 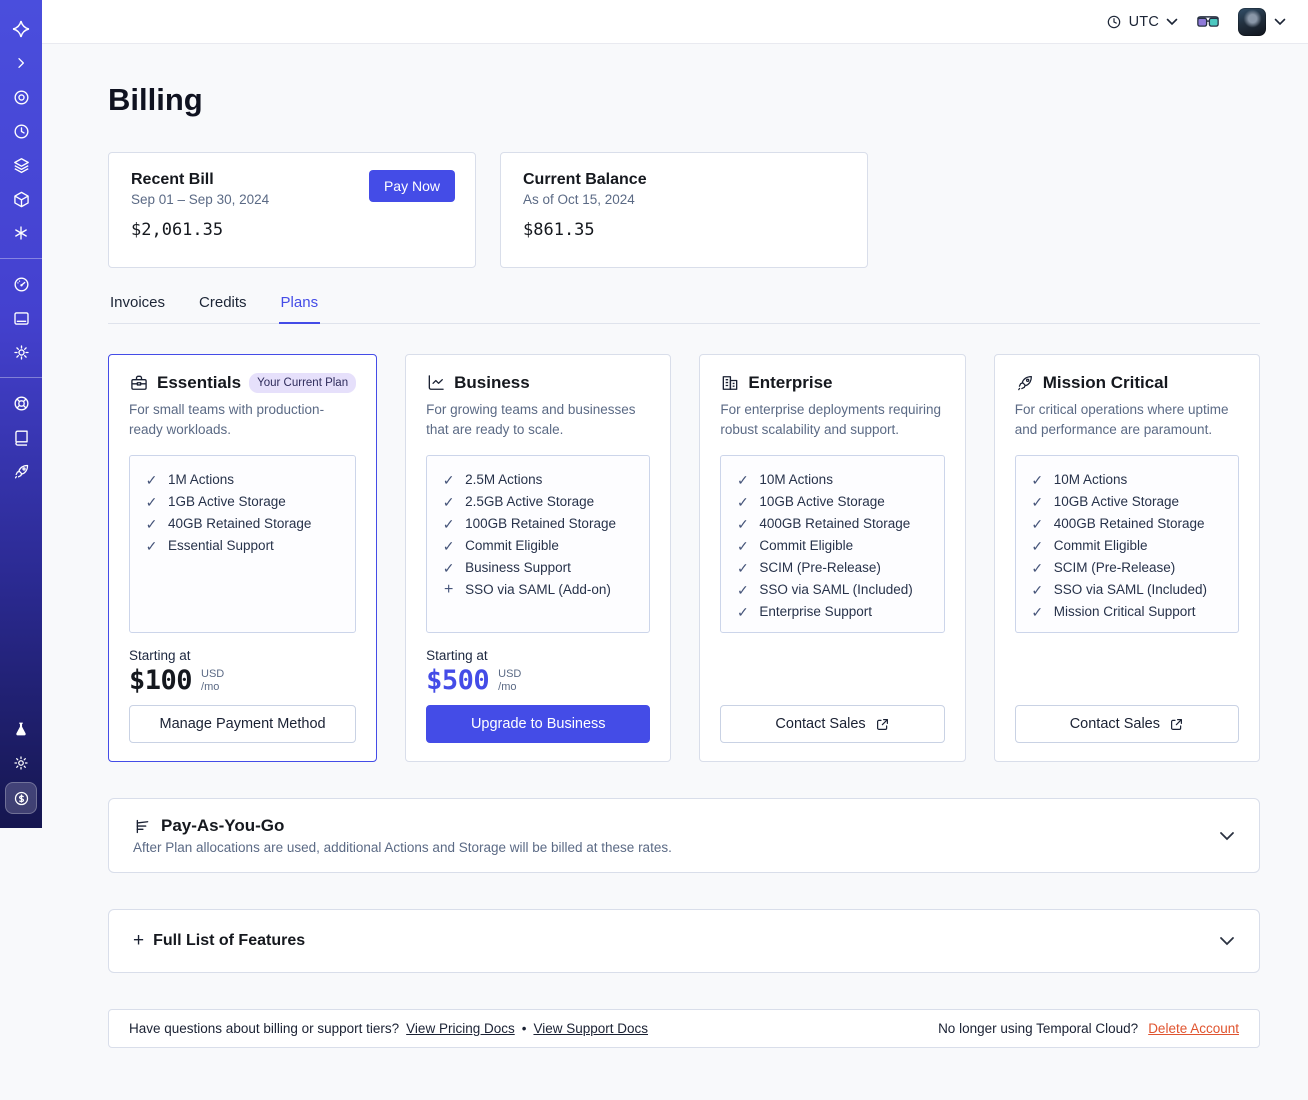 What do you see at coordinates (139, 940) in the screenshot?
I see `plus-icon: +` at bounding box center [139, 940].